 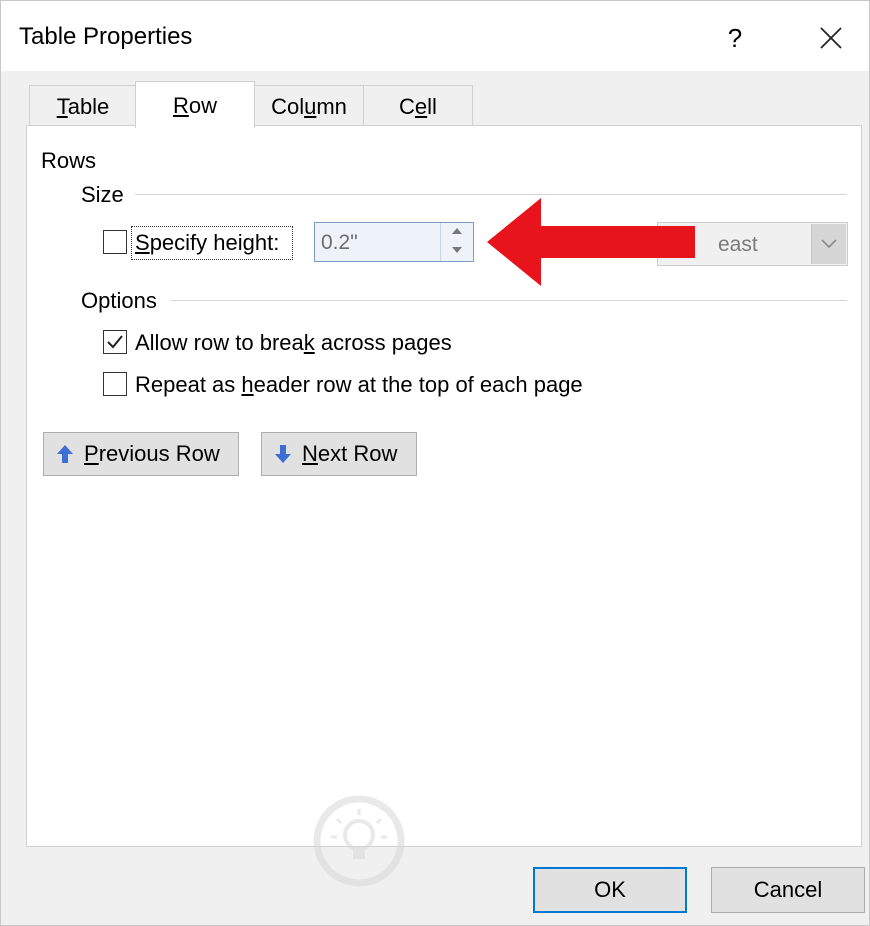 I want to click on previous-row-mnemonic: P, so click(x=91, y=453).